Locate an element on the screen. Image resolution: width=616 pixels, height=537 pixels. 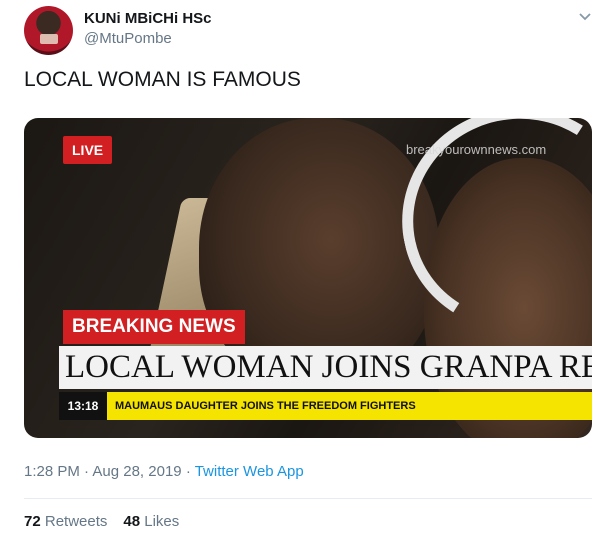
tweet-date: Aug 28, 2019 is located at coordinates (136, 471).